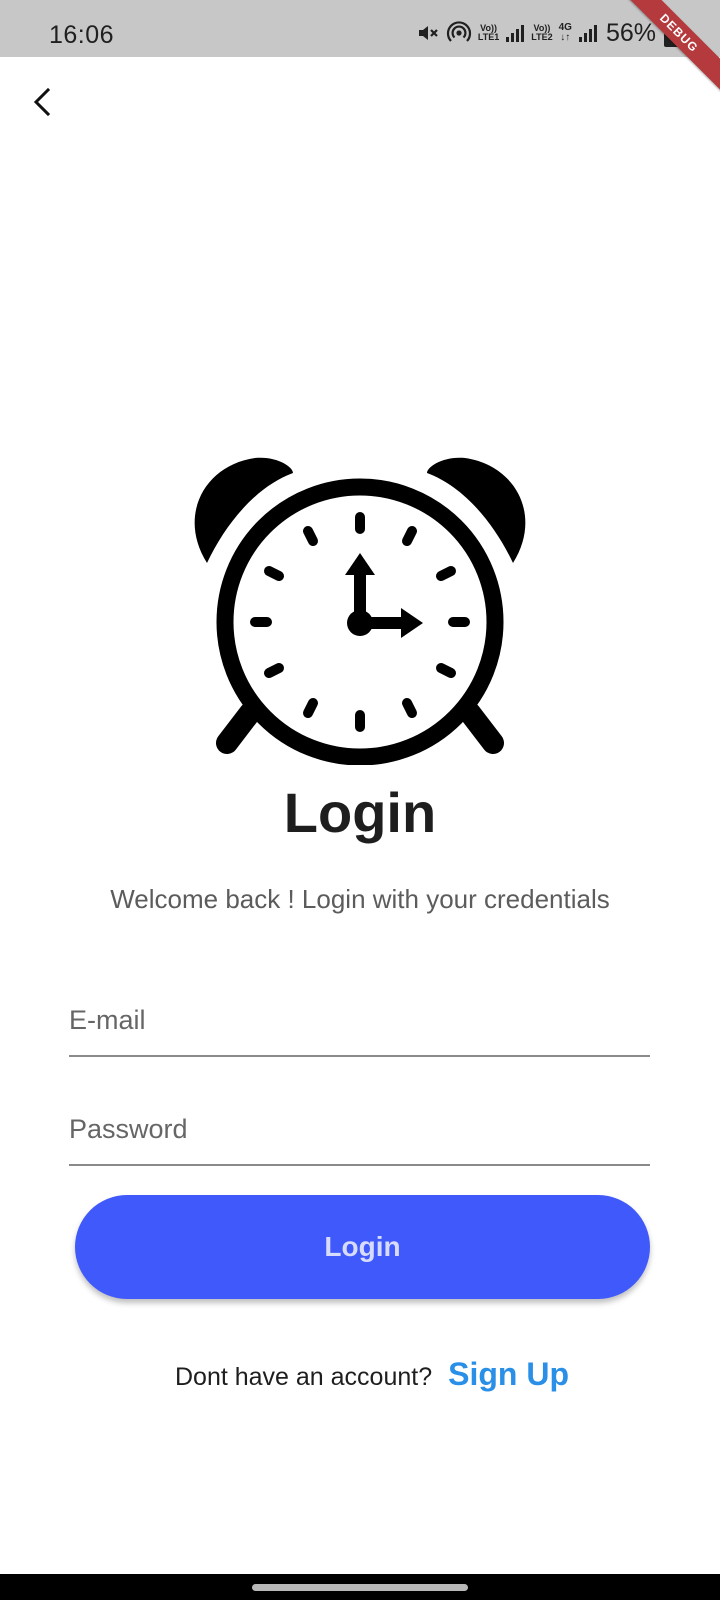 This screenshot has height=1600, width=720. What do you see at coordinates (360, 812) in the screenshot?
I see `page-title: Login` at bounding box center [360, 812].